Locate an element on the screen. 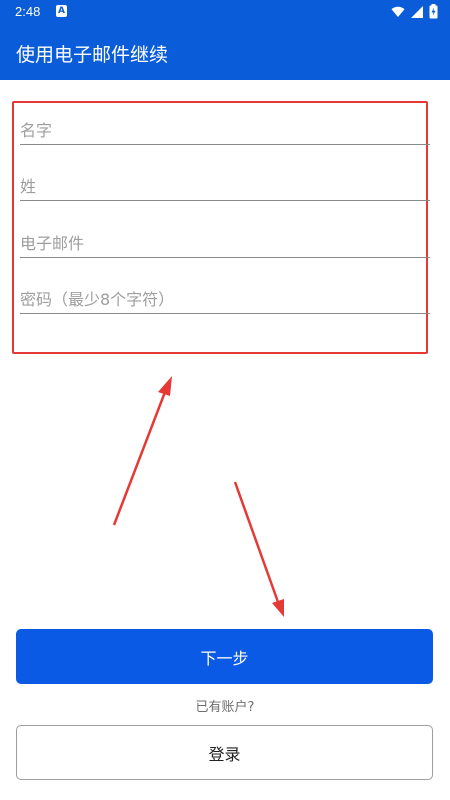 This screenshot has height=800, width=450. status-time: 2:48 is located at coordinates (28, 11).